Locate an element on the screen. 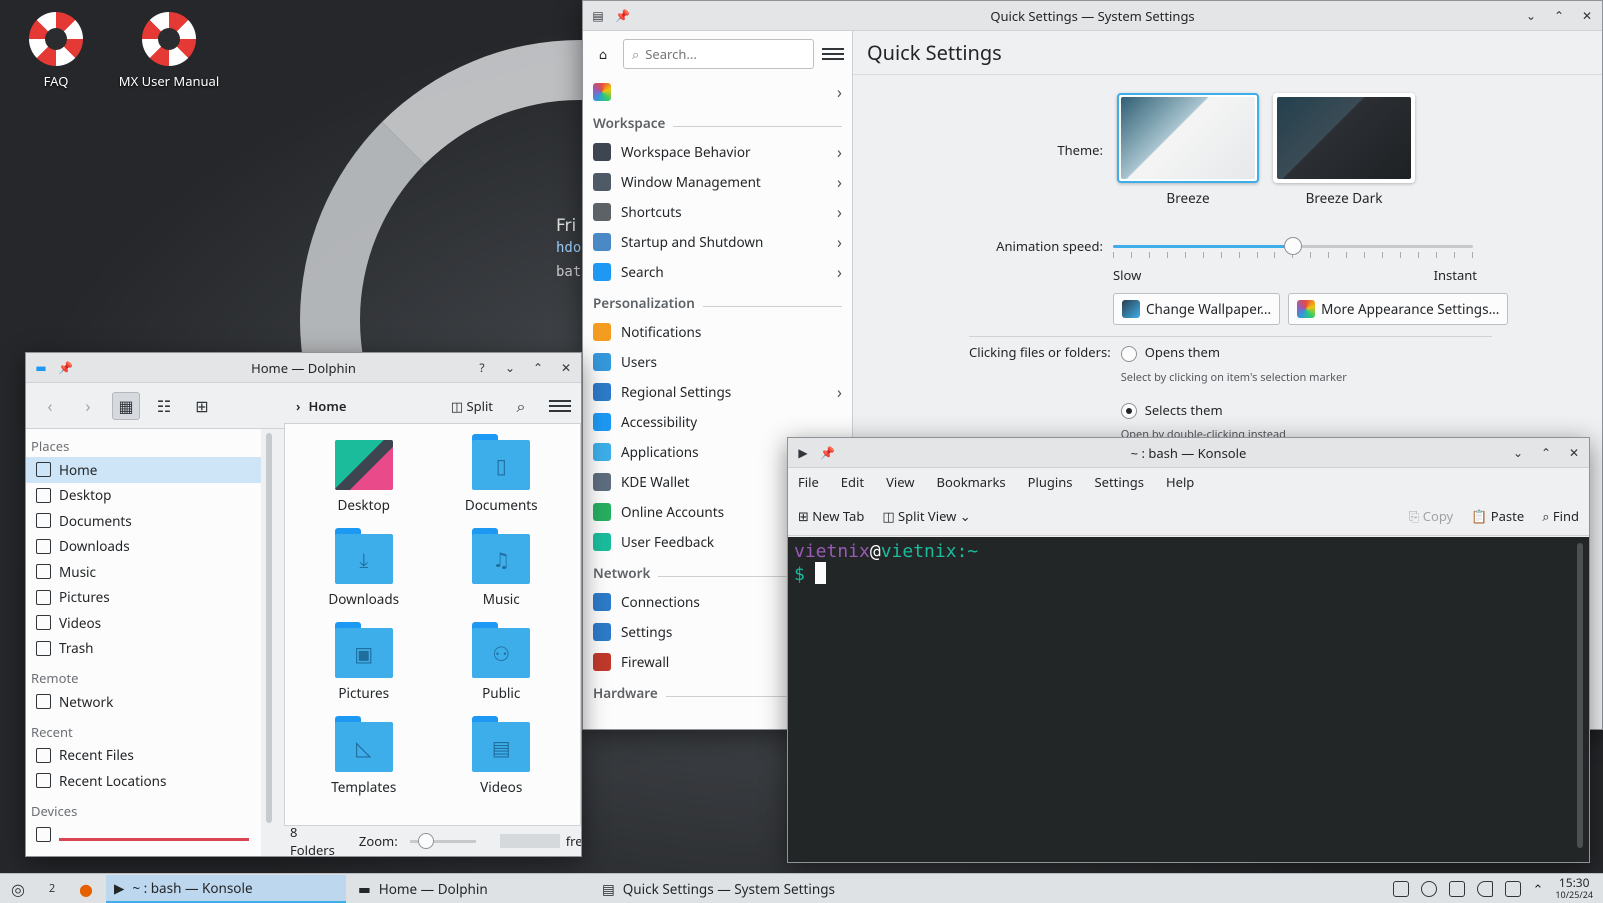 The height and width of the screenshot is (903, 1603). place-item: Pictures is located at coordinates (143, 598).